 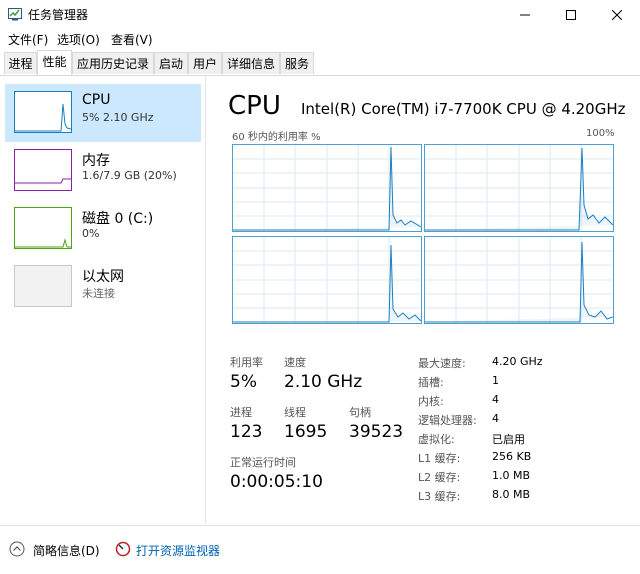 I want to click on fewer-details-link: 简略信息(D), so click(x=66, y=550).